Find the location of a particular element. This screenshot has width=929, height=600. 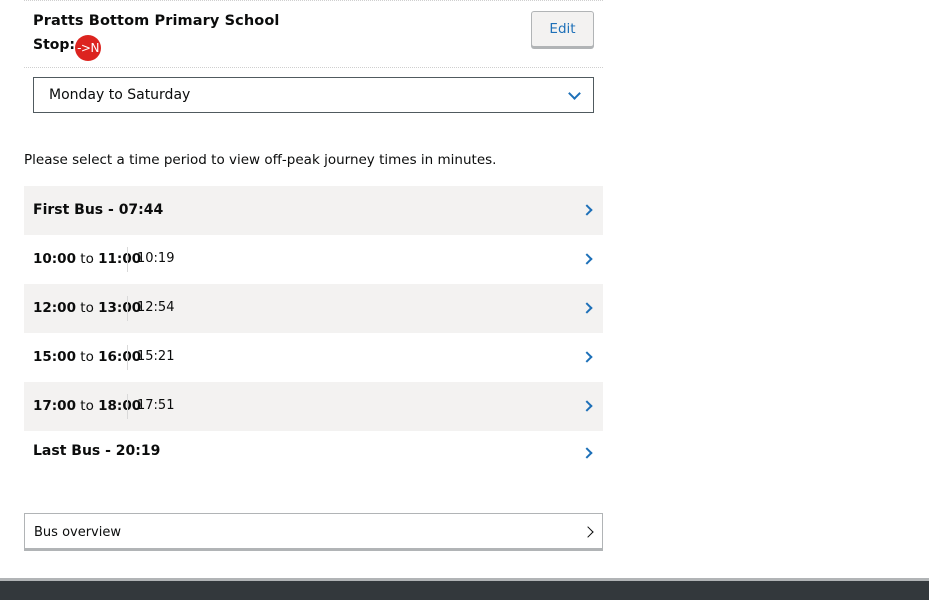

period-row: 17:00 to 18:00 17:51 is located at coordinates (313, 406).